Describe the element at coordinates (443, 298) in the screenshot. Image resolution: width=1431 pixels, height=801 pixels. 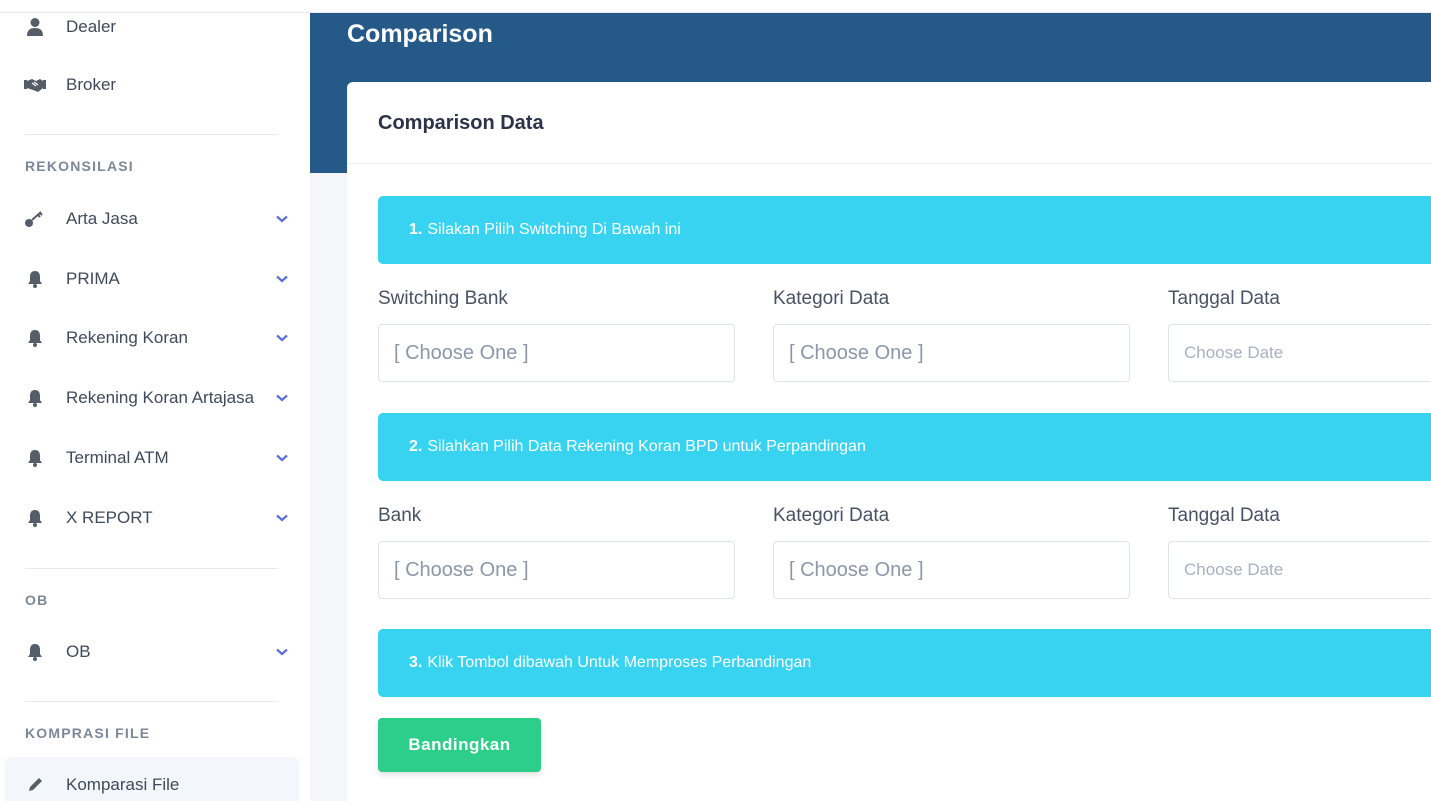
I see `switching-bank-label: Switching Bank` at that location.